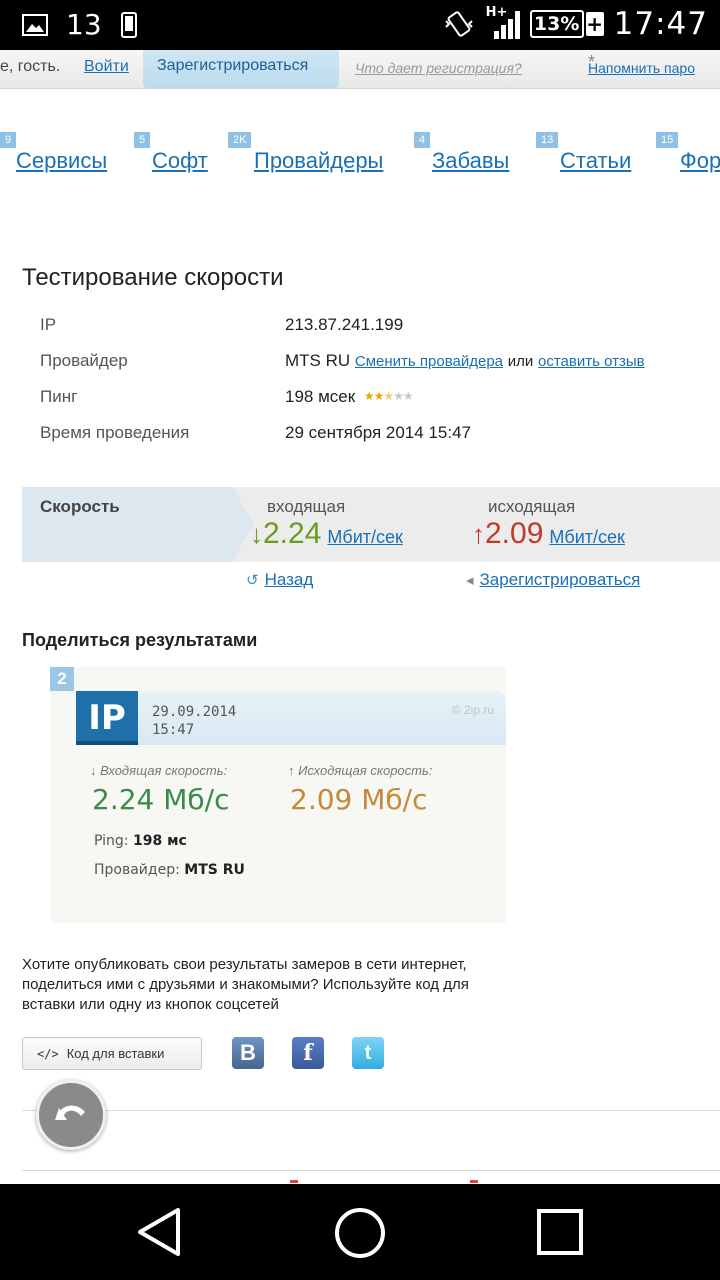 The height and width of the screenshot is (1280, 720). What do you see at coordinates (30, 66) in the screenshot?
I see `greeting: е, гость.` at bounding box center [30, 66].